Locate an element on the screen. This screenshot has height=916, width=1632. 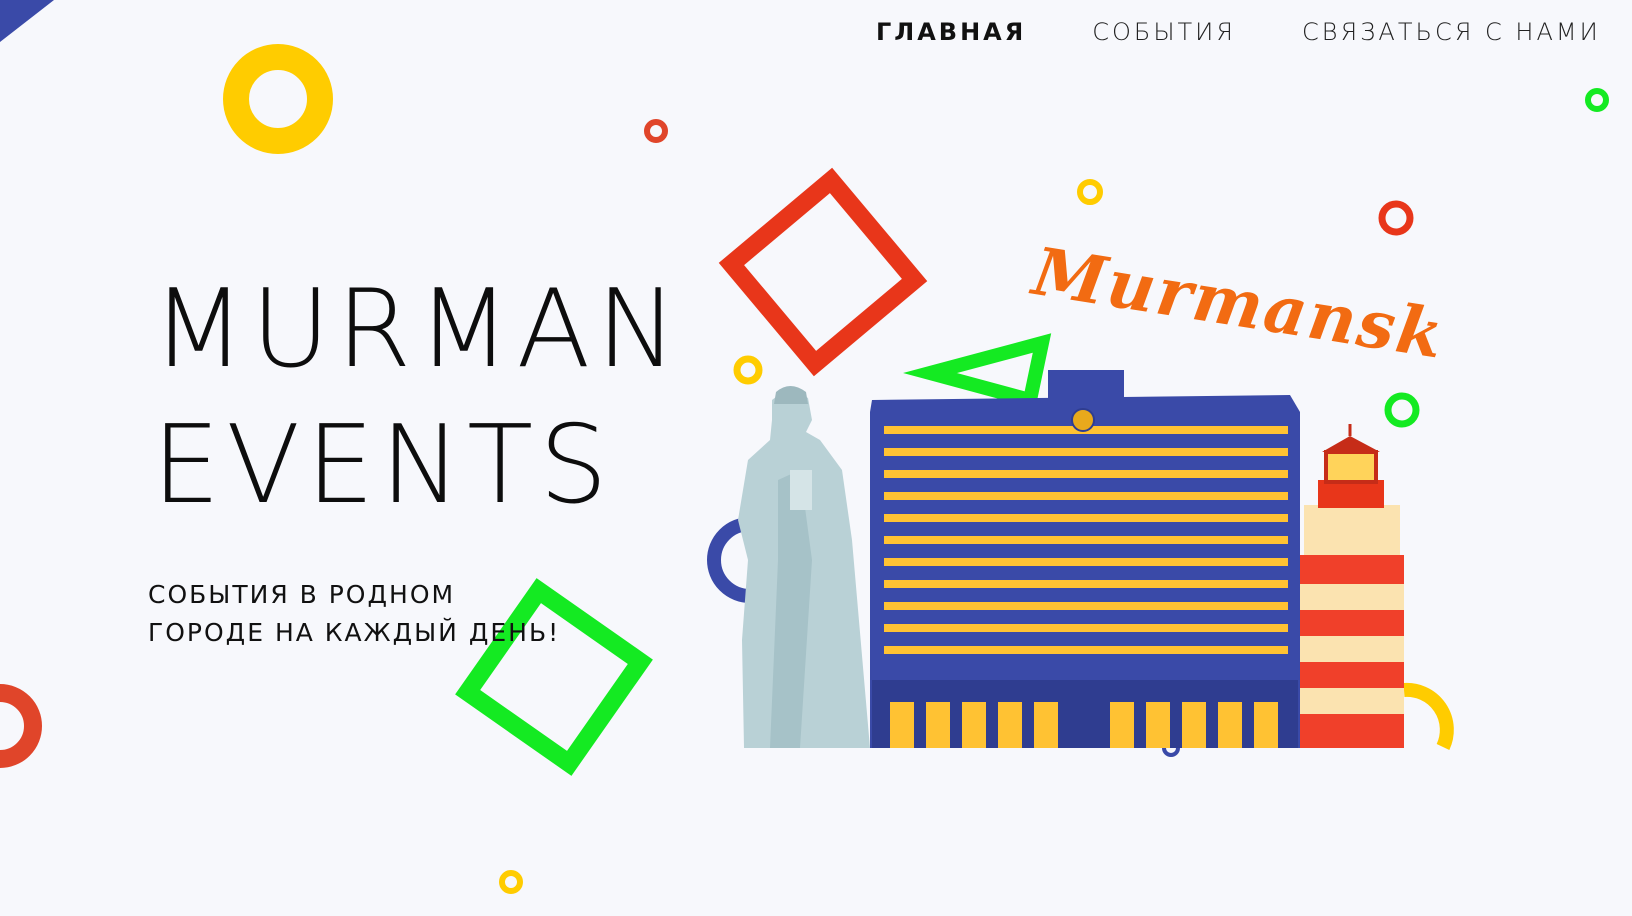
clock-icon is located at coordinates (1083, 420).